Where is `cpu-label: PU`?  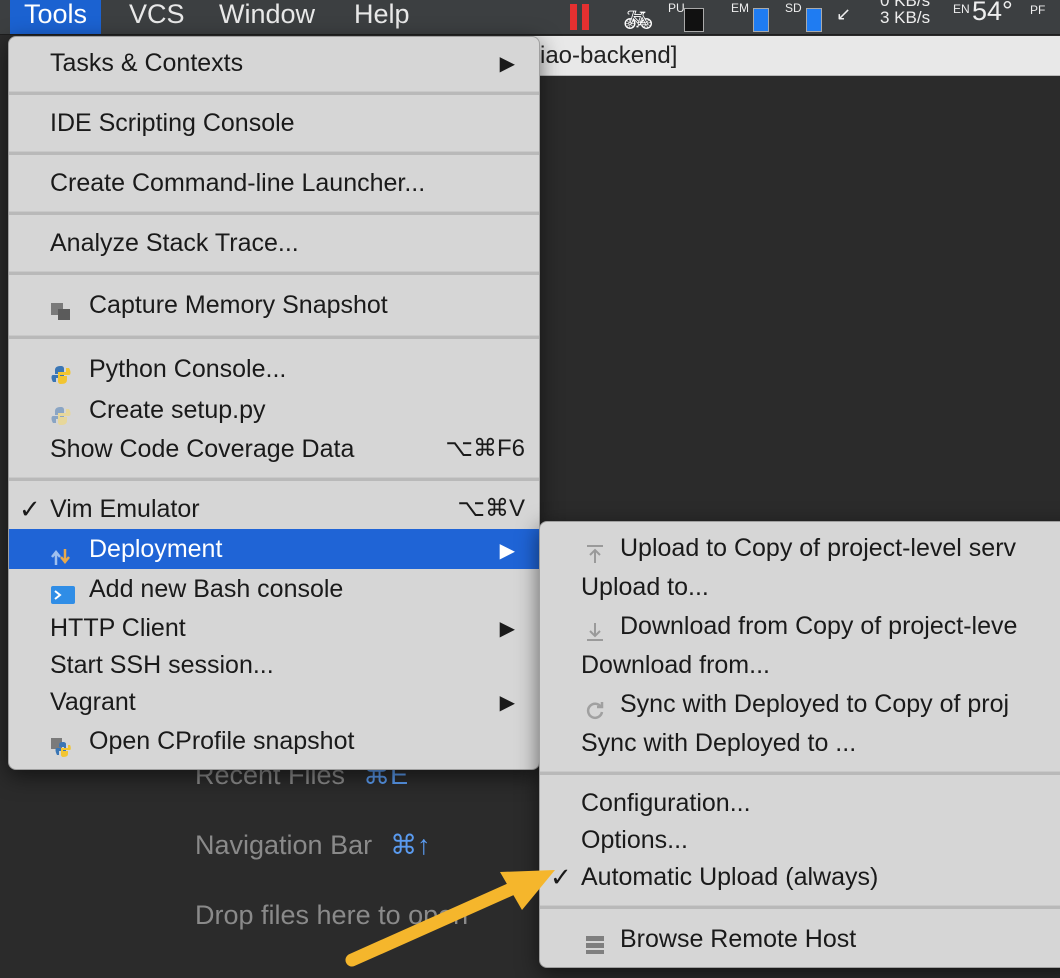
cpu-label: PU is located at coordinates (676, 8).